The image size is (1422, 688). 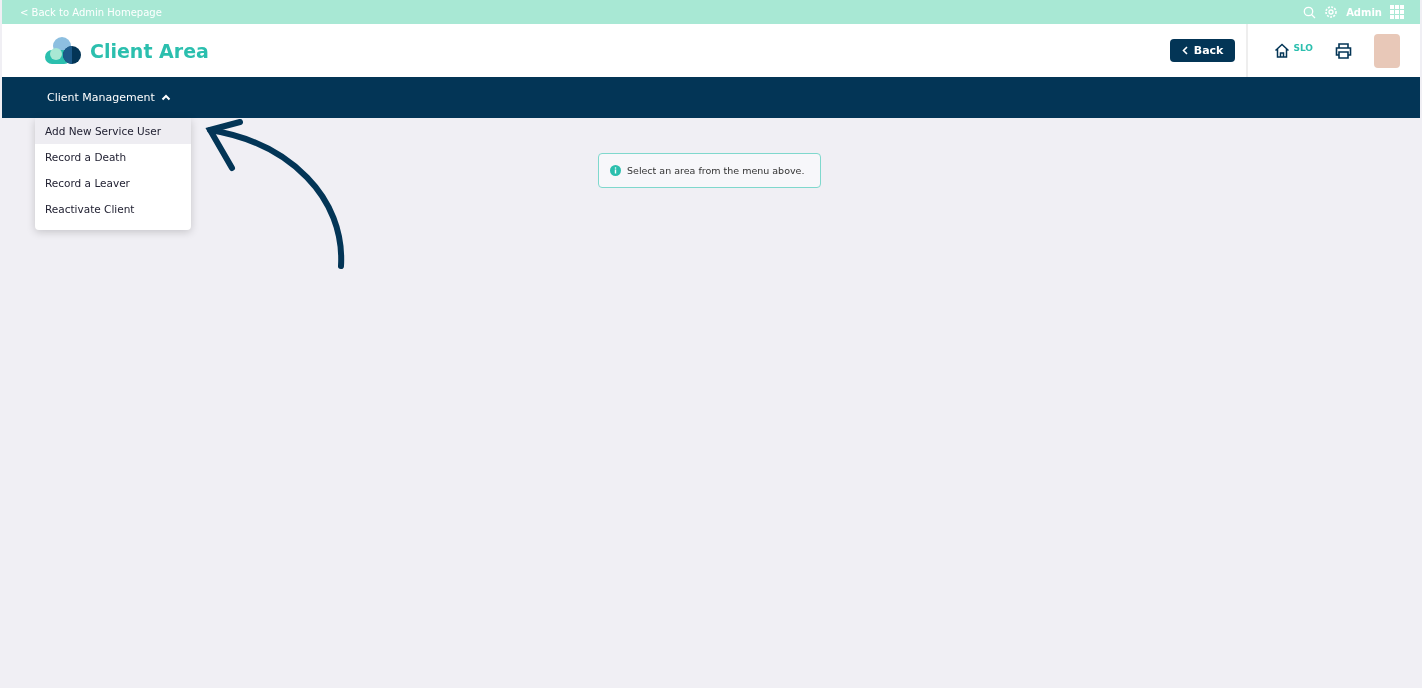 What do you see at coordinates (113, 131) in the screenshot?
I see `dropdown-item: Add New Service User` at bounding box center [113, 131].